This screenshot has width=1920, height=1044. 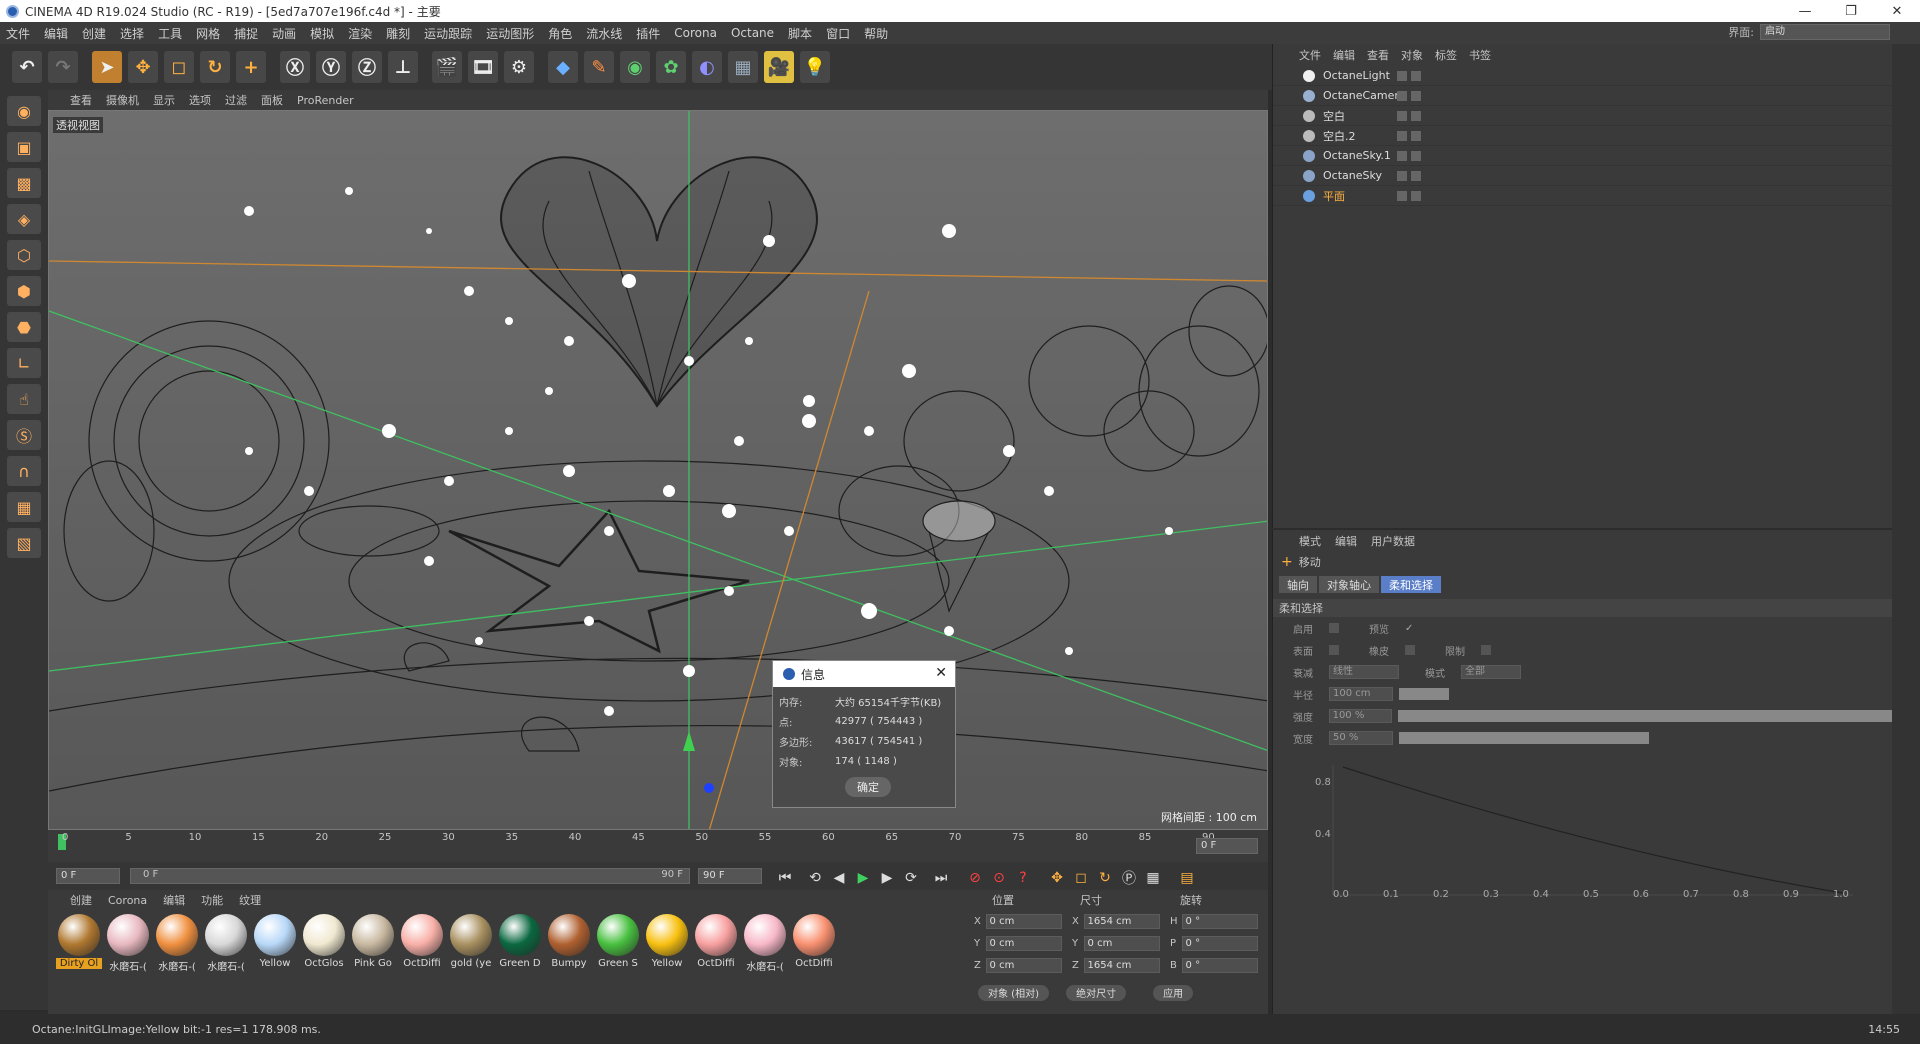 I want to click on autokey-icon: ⊙, so click(x=999, y=878).